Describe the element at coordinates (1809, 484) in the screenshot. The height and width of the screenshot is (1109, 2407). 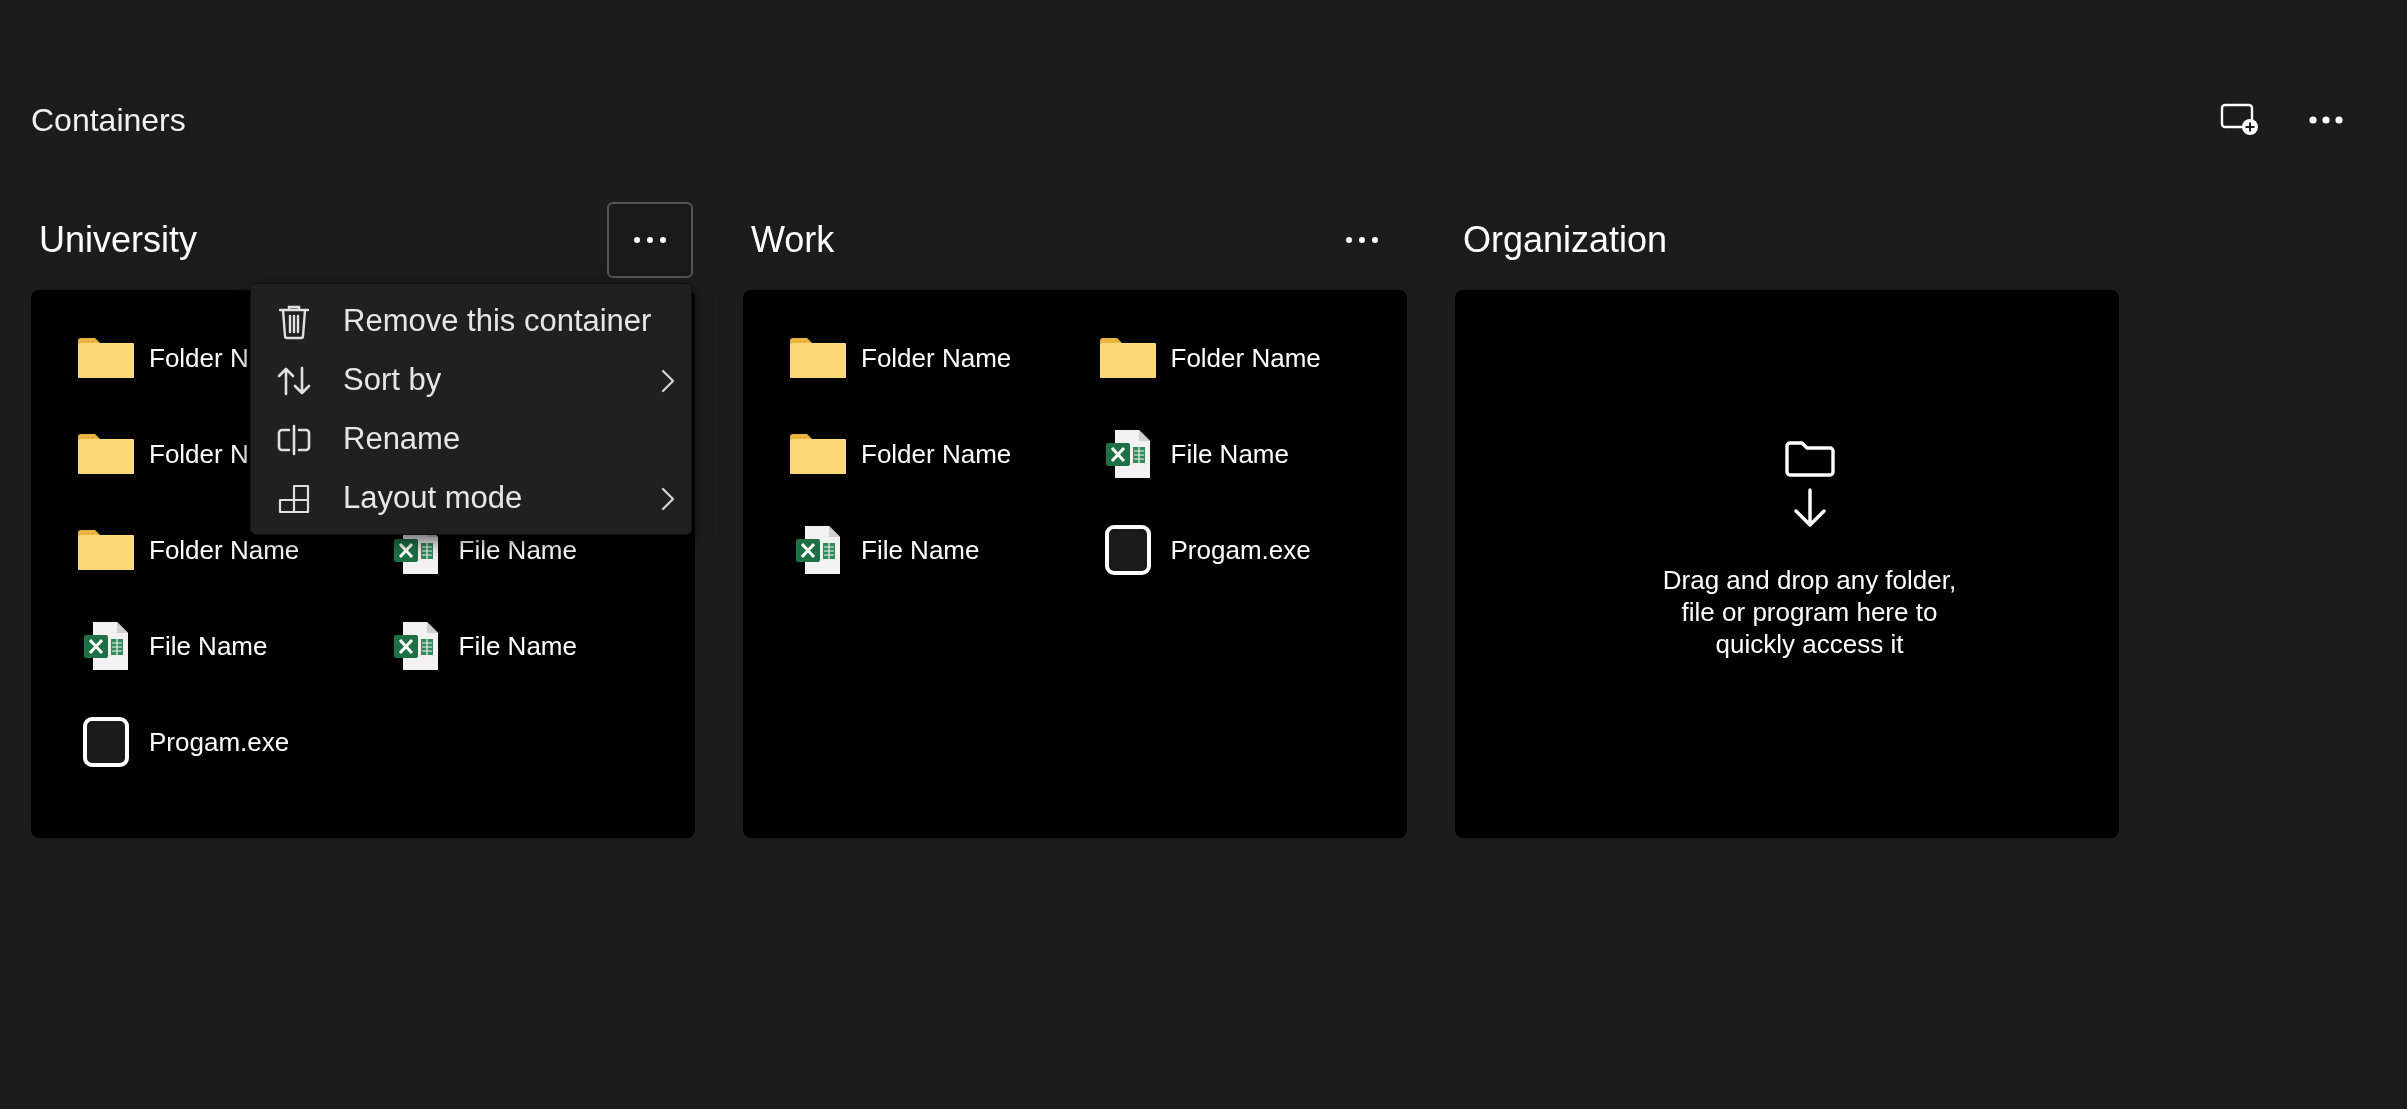
I see `folder-drop-icon` at that location.